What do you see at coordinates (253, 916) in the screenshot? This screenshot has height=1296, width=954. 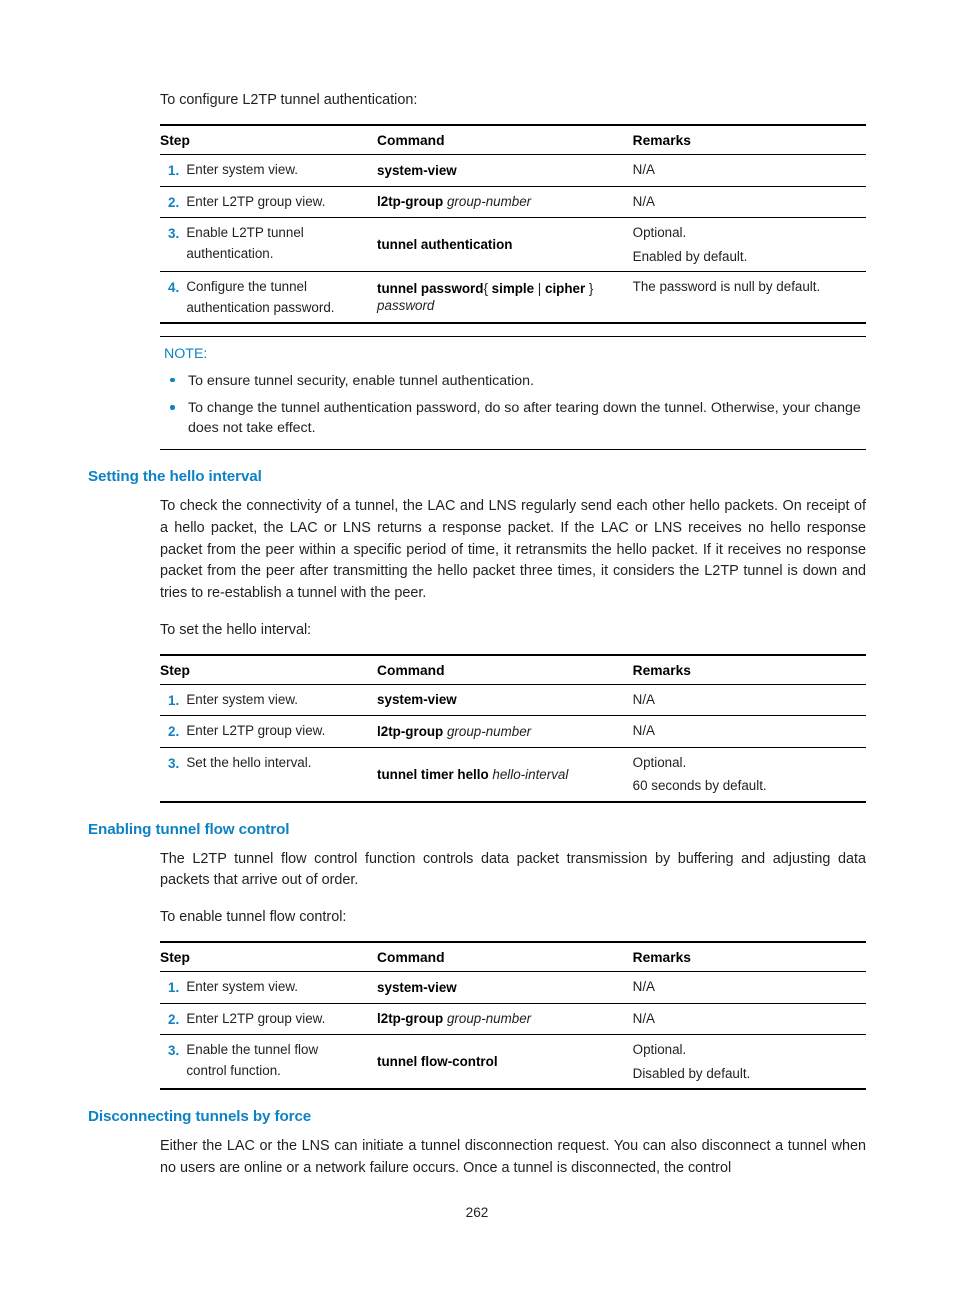 I see `lead-enable-tunnel-flow-control: To enable tunnel flow control:` at bounding box center [253, 916].